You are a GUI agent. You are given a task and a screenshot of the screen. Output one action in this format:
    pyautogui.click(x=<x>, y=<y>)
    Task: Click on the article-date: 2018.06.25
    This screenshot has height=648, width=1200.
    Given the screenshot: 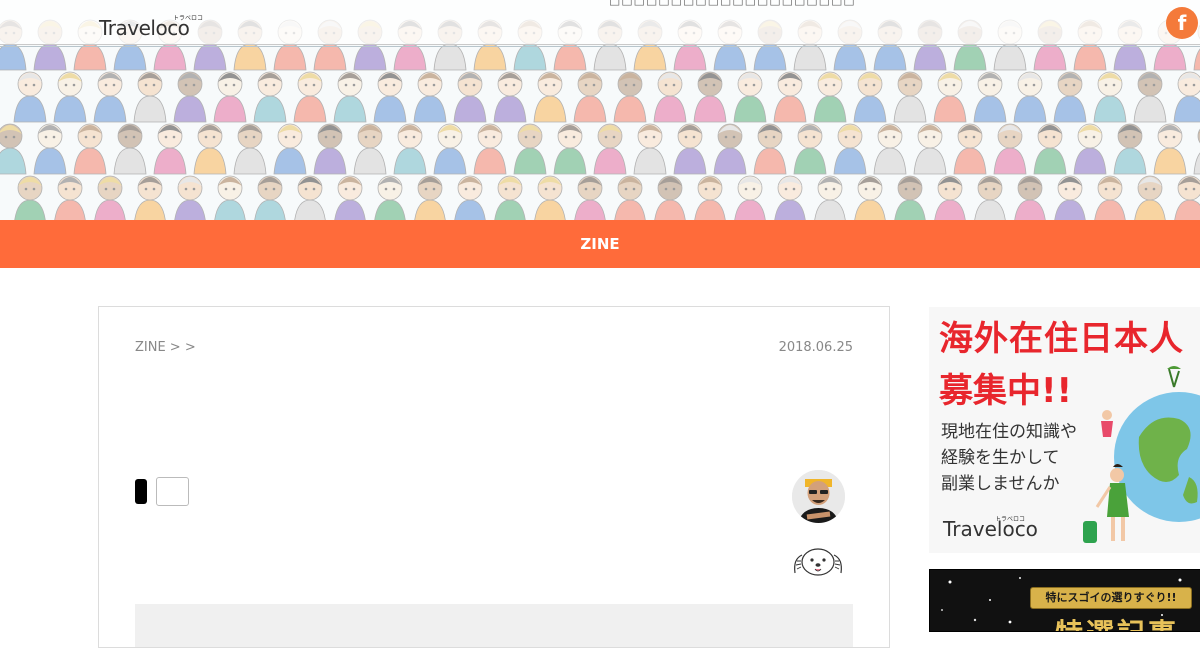 What is the action you would take?
    pyautogui.click(x=815, y=347)
    